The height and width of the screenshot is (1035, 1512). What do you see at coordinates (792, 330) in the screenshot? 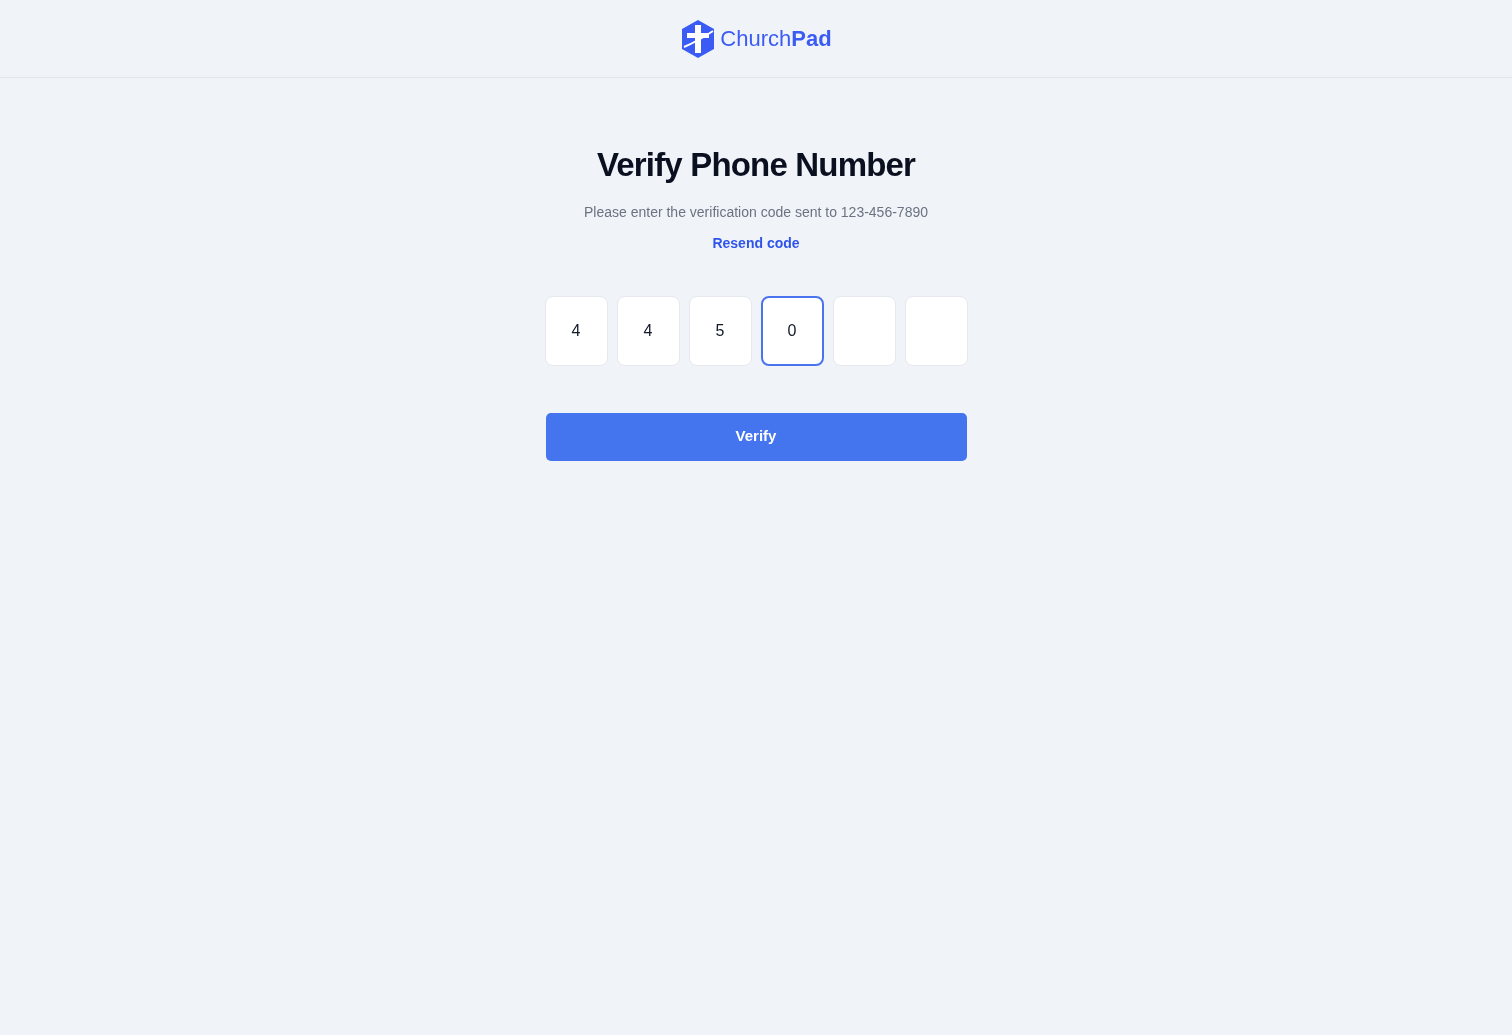
I see `code-digit-field: 0` at bounding box center [792, 330].